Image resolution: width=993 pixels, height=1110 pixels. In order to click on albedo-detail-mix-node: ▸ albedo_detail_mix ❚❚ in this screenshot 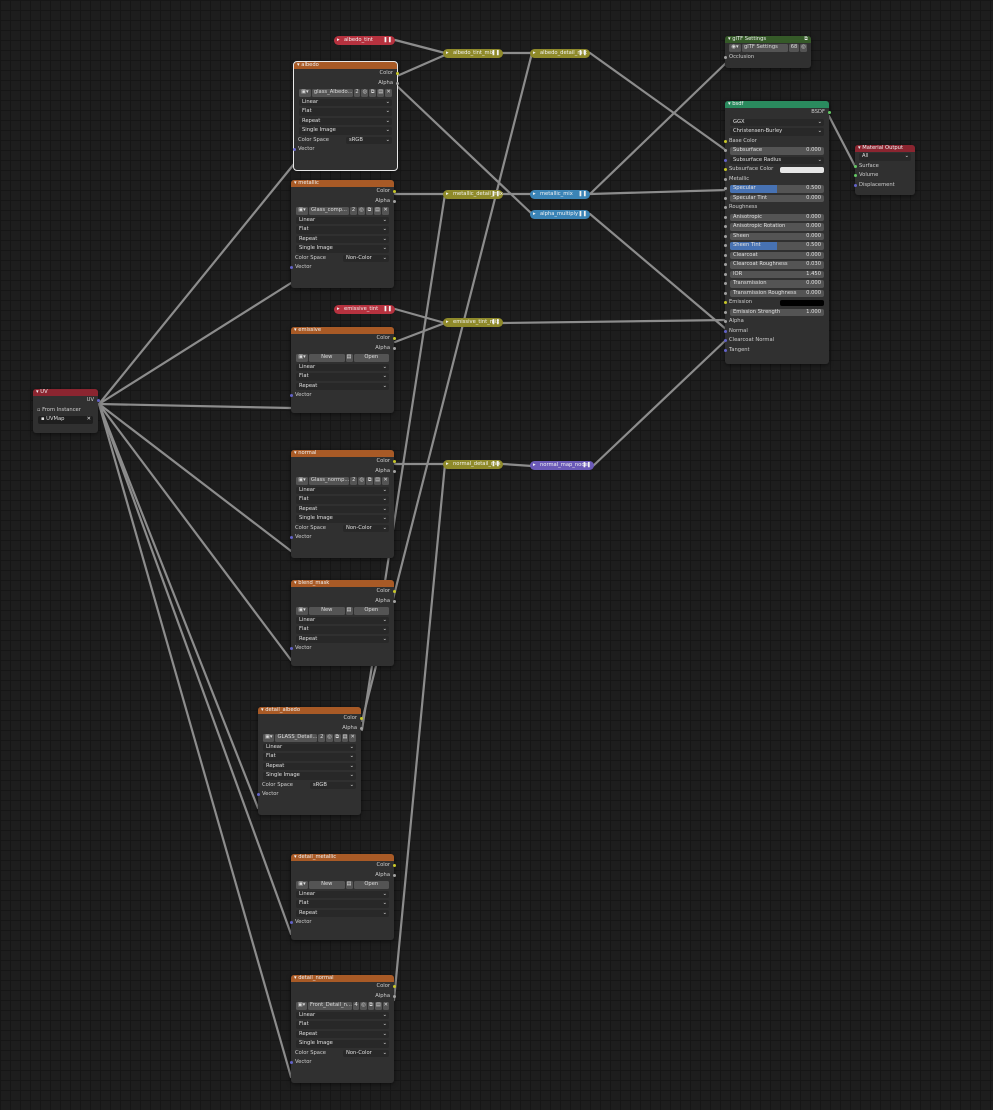, I will do `click(560, 53)`.